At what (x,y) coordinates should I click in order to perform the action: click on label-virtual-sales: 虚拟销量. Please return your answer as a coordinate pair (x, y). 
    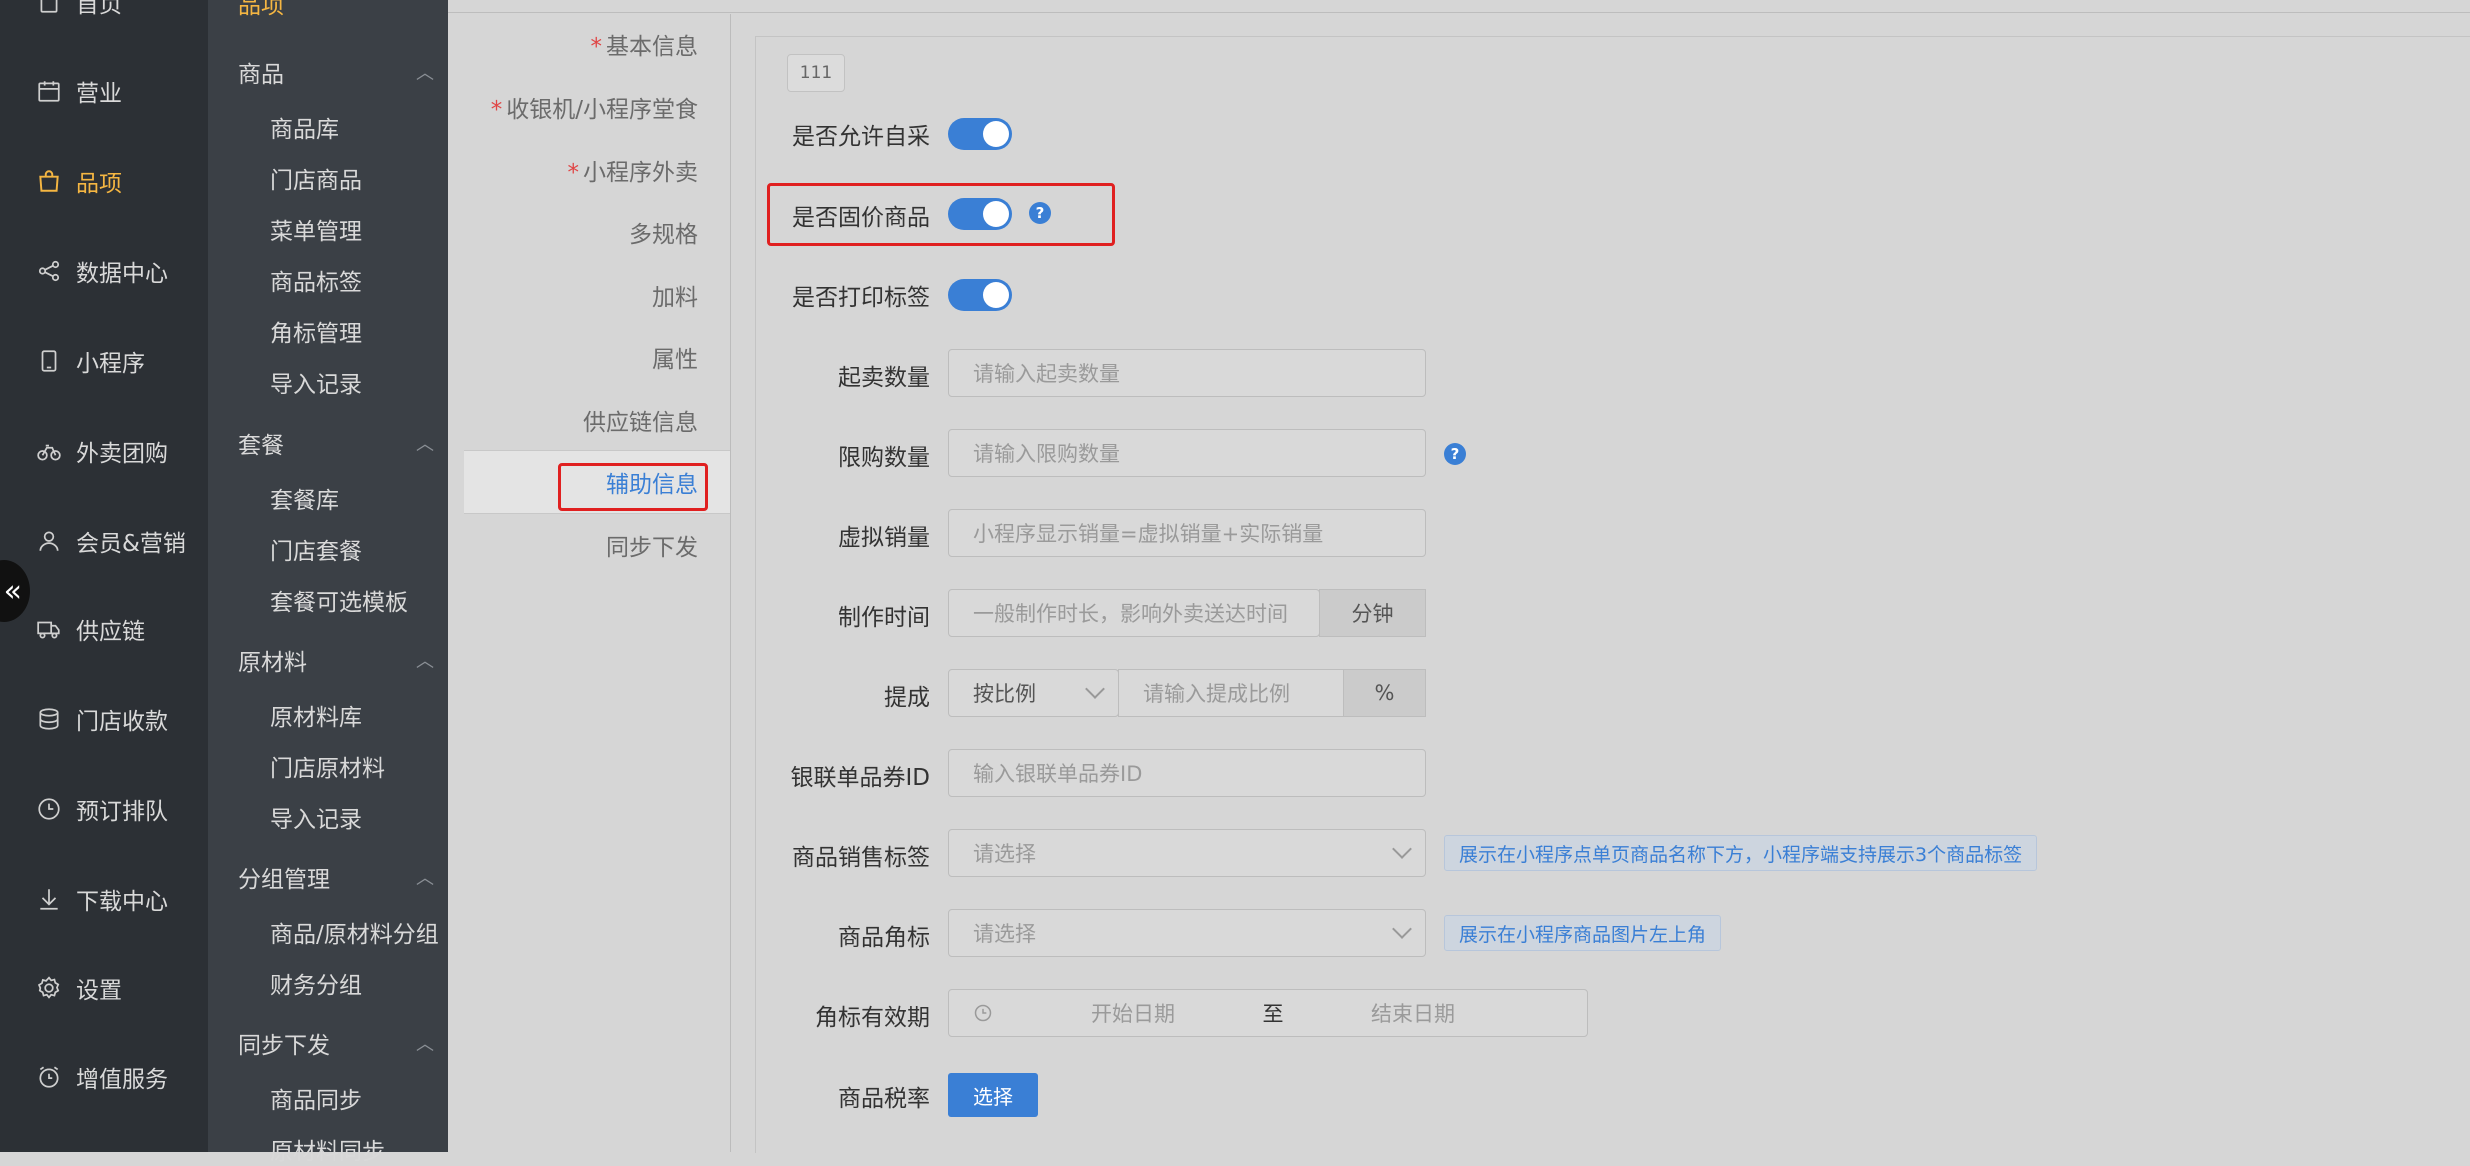
    Looking at the image, I should click on (884, 538).